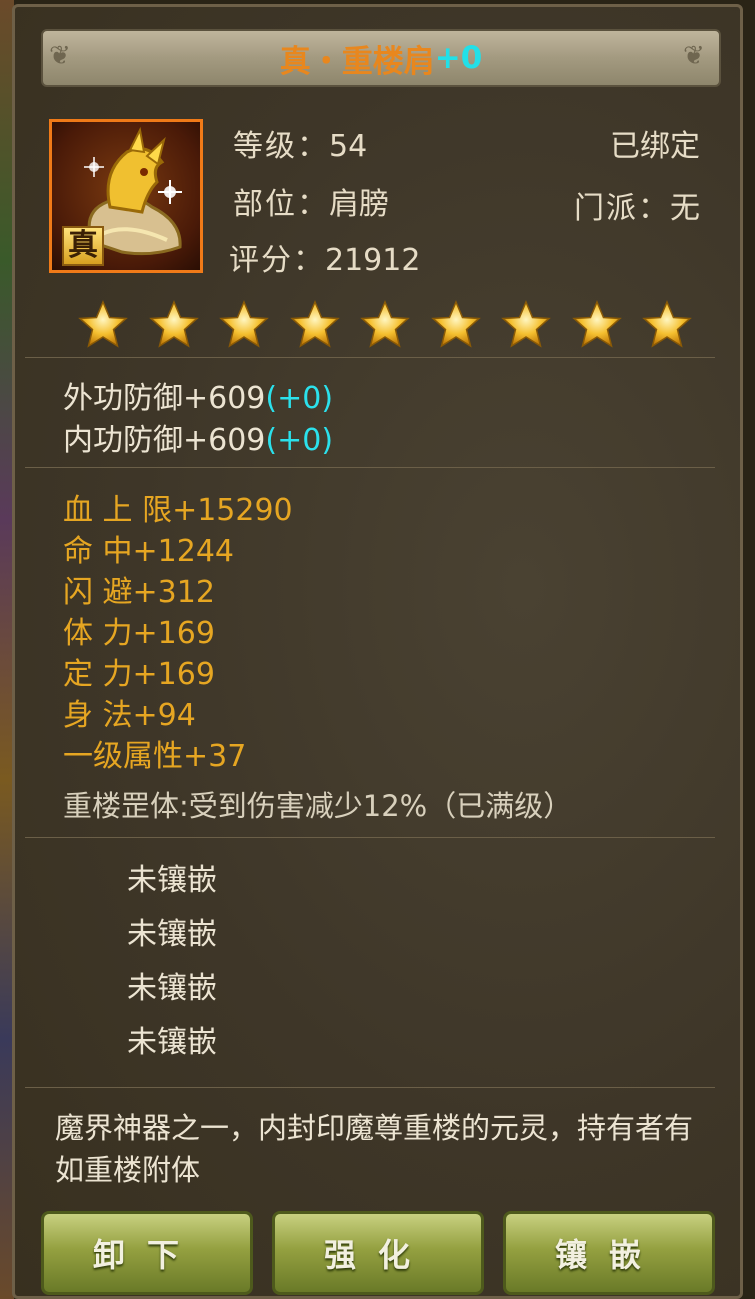 Image resolution: width=755 pixels, height=1299 pixels. Describe the element at coordinates (155, 756) in the screenshot. I see `extra-stat-row: 一级属性+37` at that location.